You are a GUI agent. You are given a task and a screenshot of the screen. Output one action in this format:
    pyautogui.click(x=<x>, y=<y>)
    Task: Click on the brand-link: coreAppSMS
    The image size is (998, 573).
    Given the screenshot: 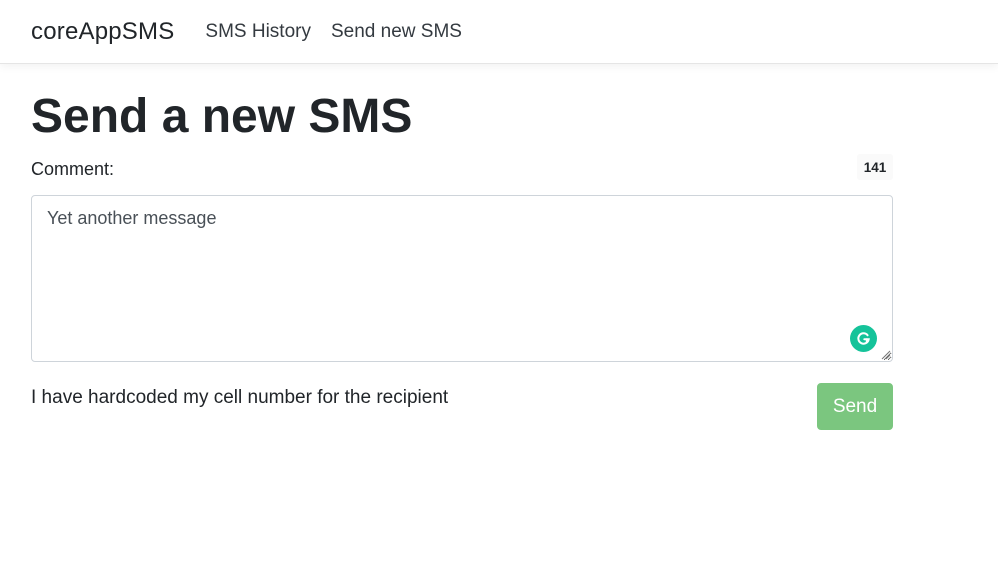 What is the action you would take?
    pyautogui.click(x=102, y=32)
    